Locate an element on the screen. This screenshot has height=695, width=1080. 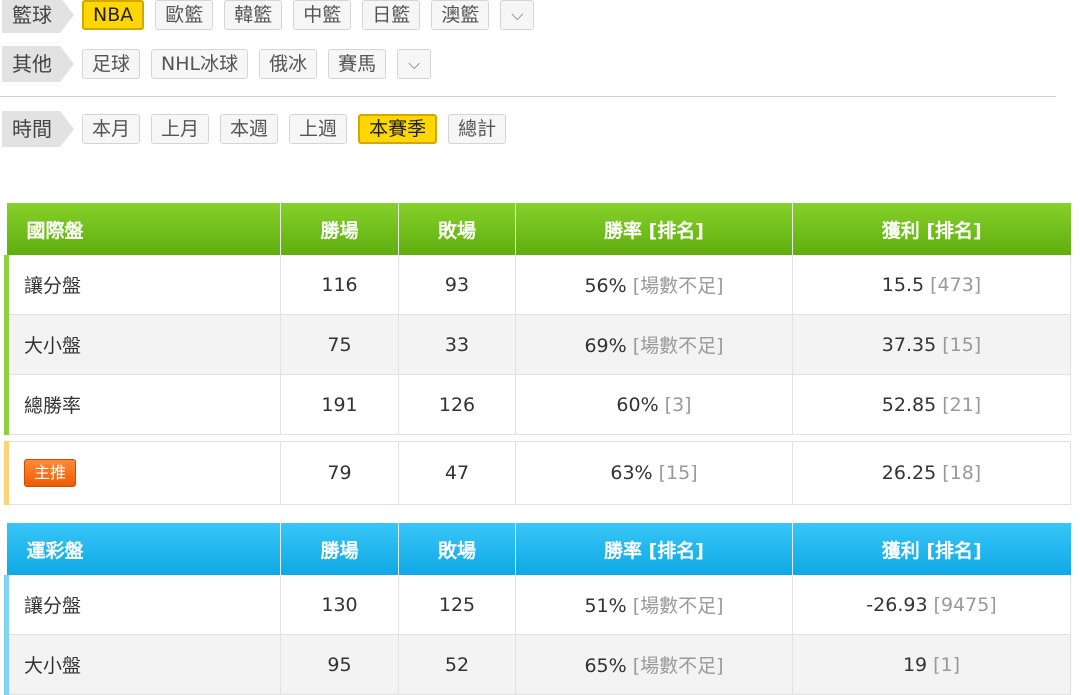
category-label-other: 其他 is located at coordinates (38, 64).